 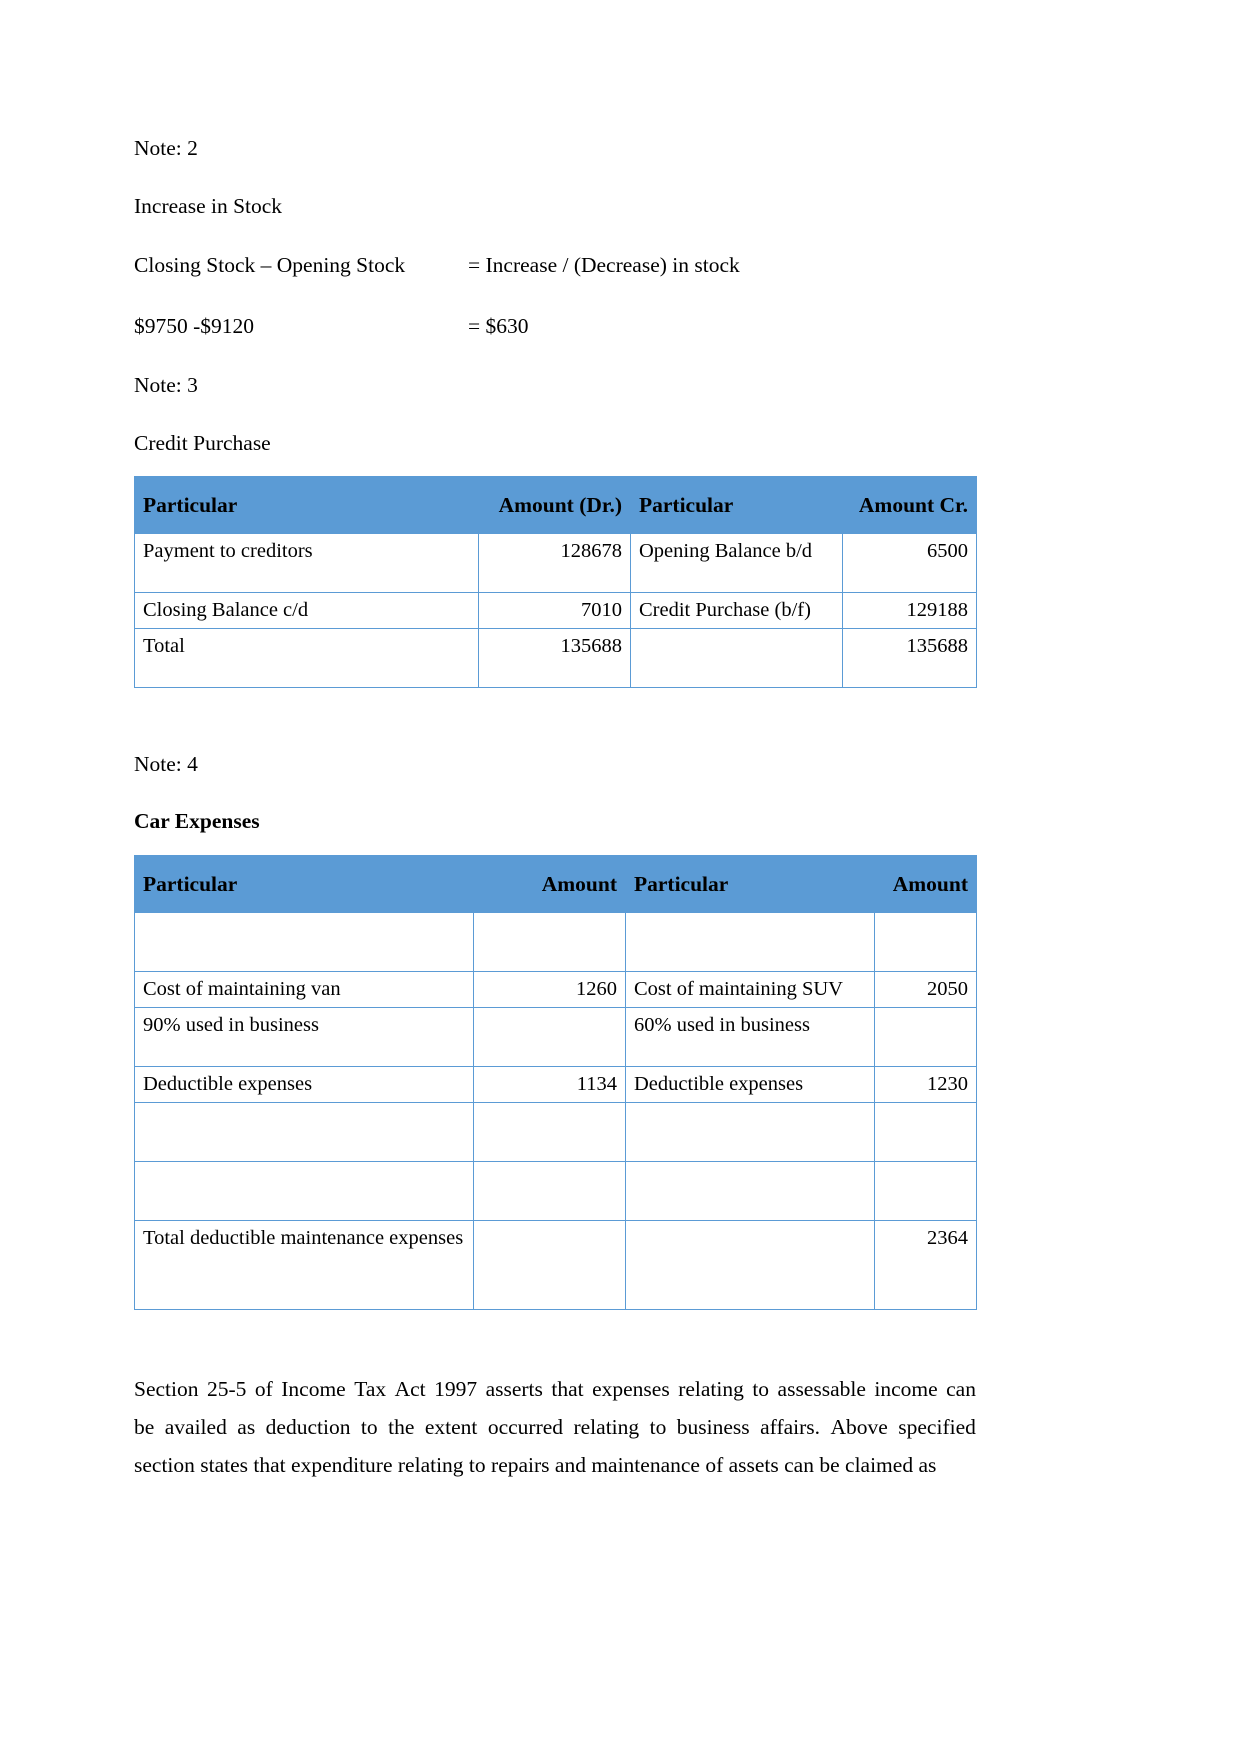 What do you see at coordinates (208, 205) in the screenshot?
I see `note-2-heading: Increase in Stock` at bounding box center [208, 205].